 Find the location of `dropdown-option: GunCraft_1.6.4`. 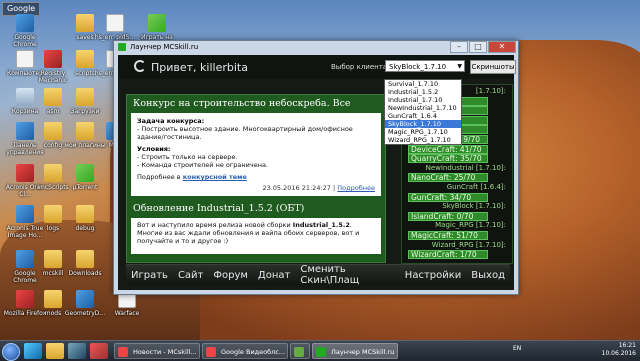

dropdown-option: GunCraft_1.6.4 is located at coordinates (423, 116).